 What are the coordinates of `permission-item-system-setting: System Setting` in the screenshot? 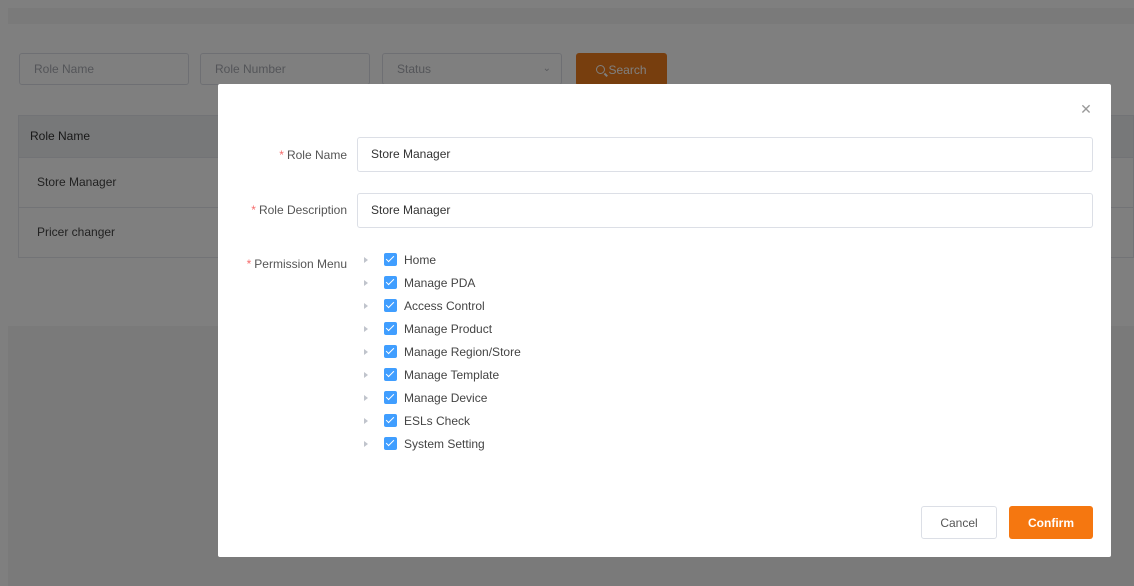 It's located at (442, 443).